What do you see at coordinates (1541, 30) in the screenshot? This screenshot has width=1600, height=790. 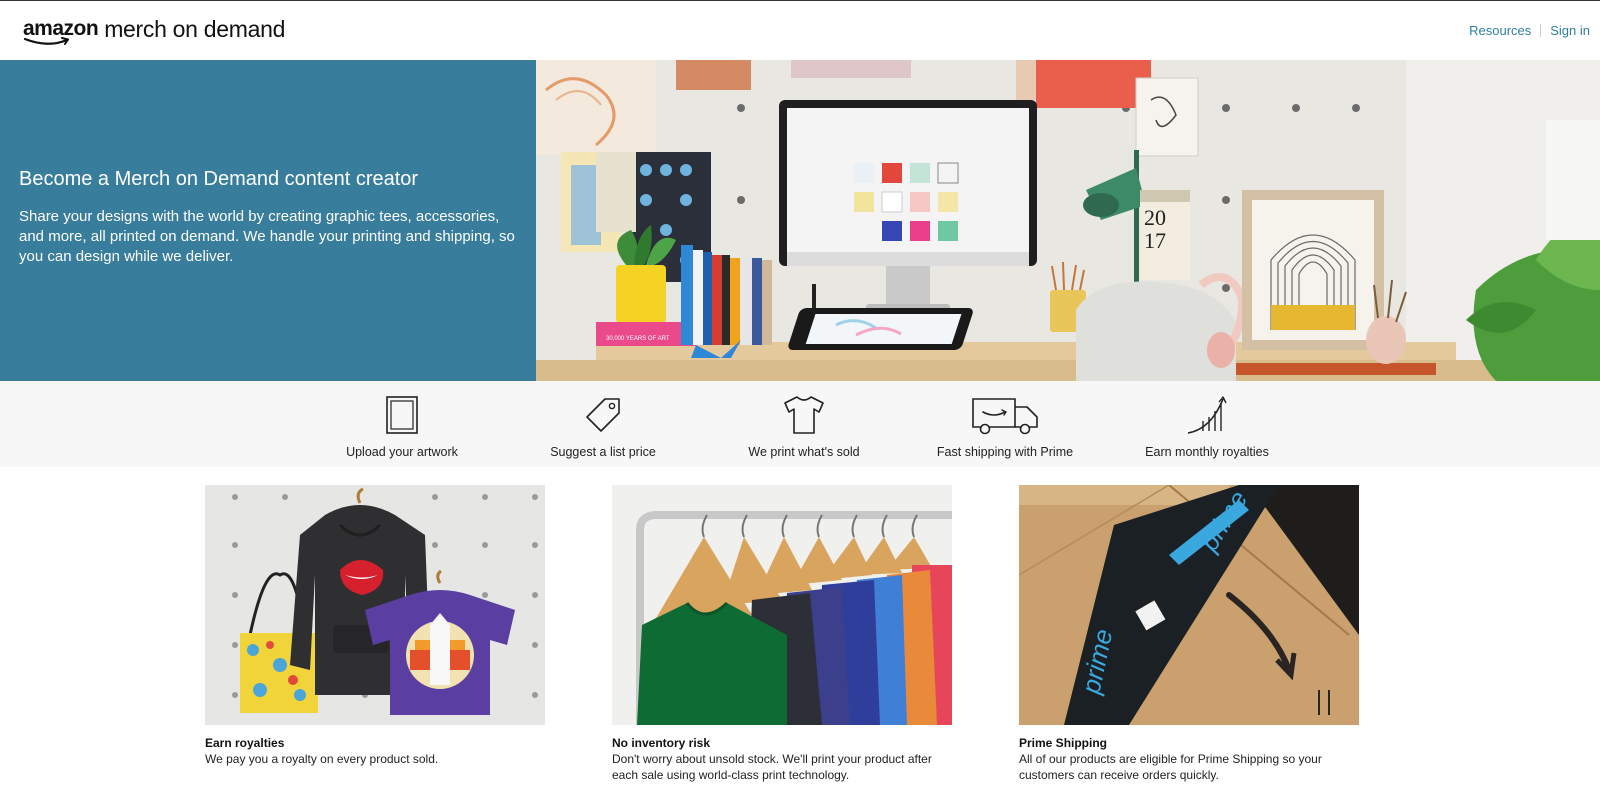 I see `nav-divider` at bounding box center [1541, 30].